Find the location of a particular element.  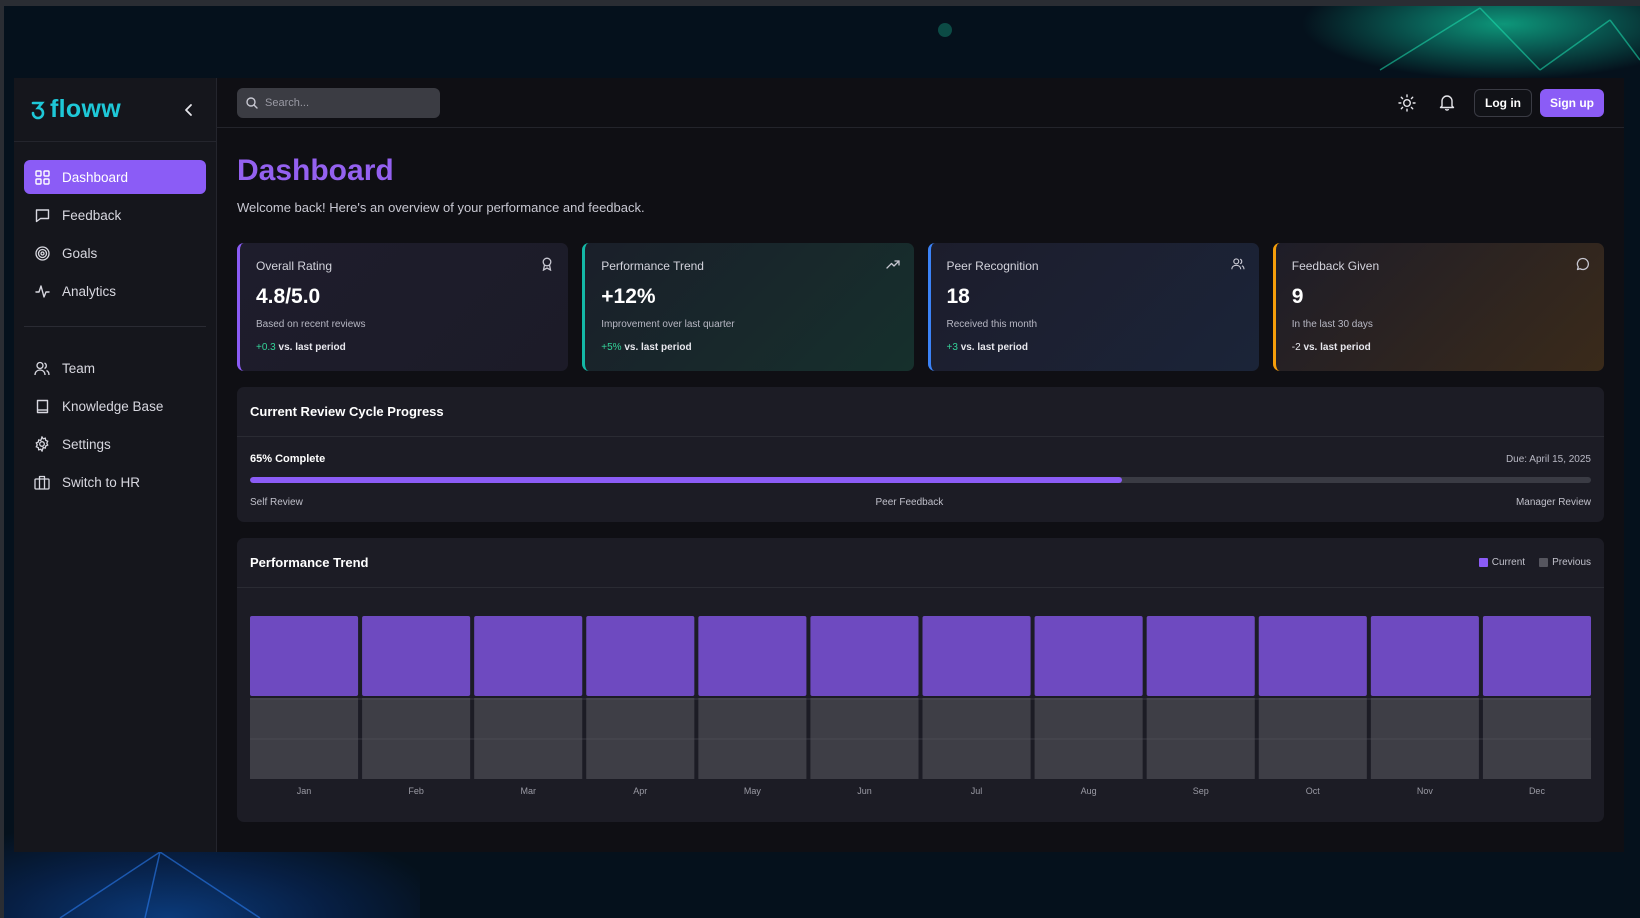

sun-icon is located at coordinates (1407, 102).